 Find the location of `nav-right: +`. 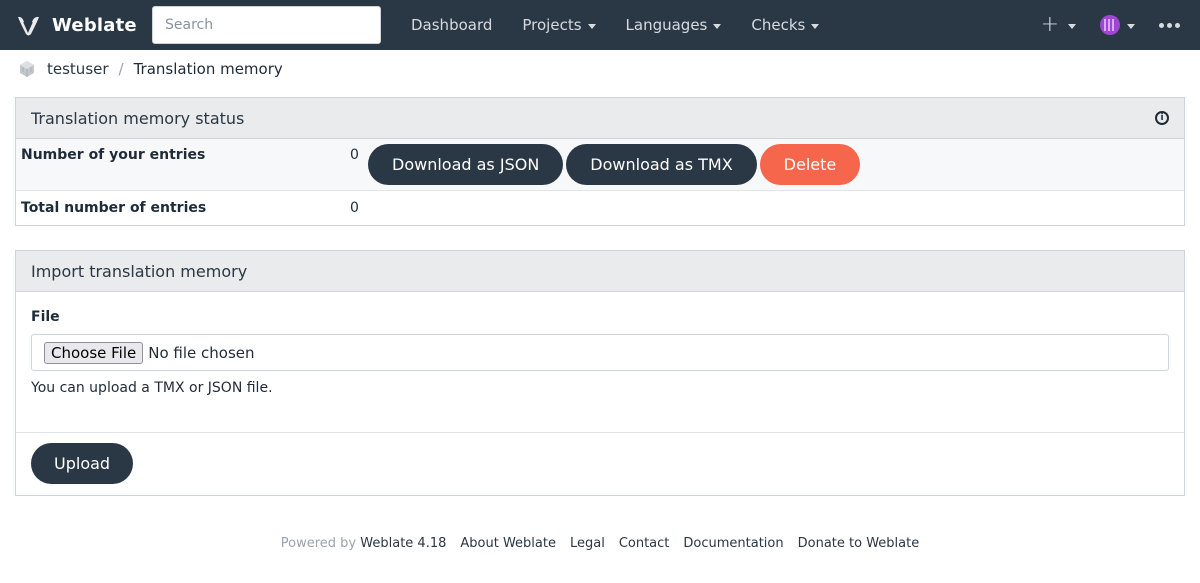

nav-right: + is located at coordinates (1106, 25).